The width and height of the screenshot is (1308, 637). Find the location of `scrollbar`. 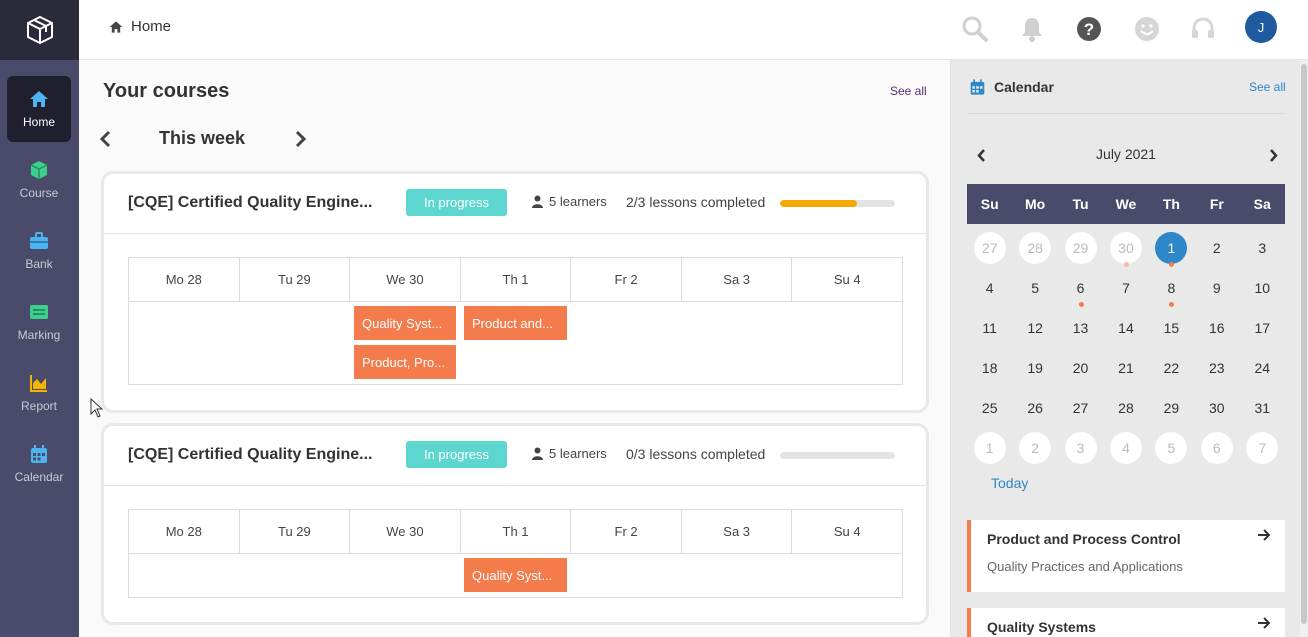

scrollbar is located at coordinates (1304, 348).